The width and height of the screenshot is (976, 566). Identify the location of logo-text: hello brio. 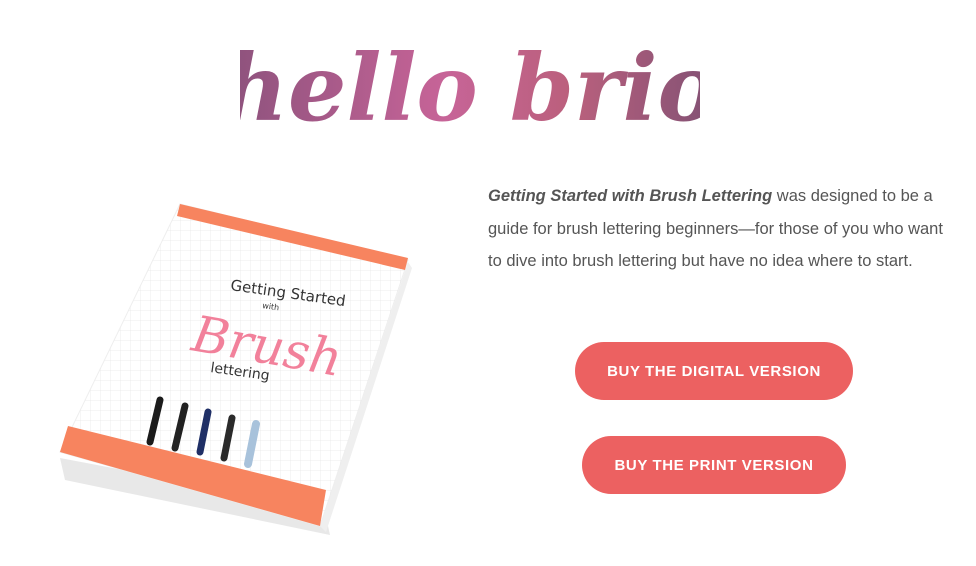
(470, 88).